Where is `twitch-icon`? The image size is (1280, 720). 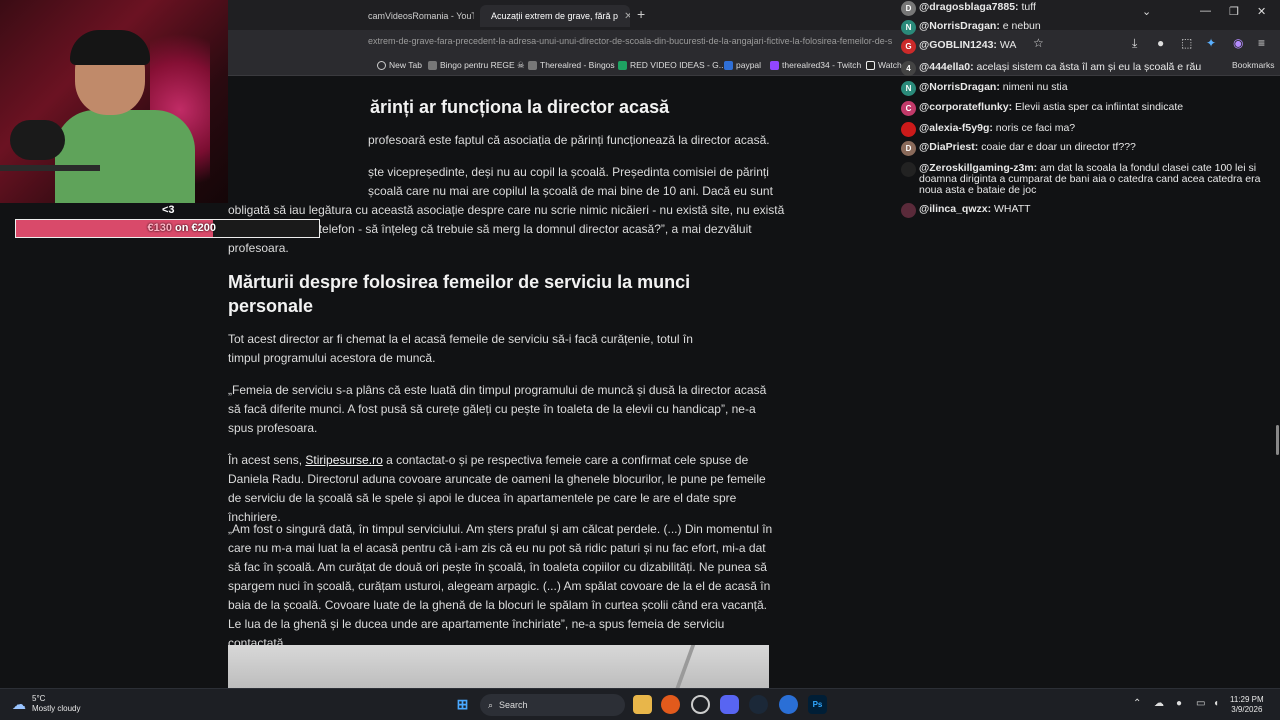 twitch-icon is located at coordinates (774, 65).